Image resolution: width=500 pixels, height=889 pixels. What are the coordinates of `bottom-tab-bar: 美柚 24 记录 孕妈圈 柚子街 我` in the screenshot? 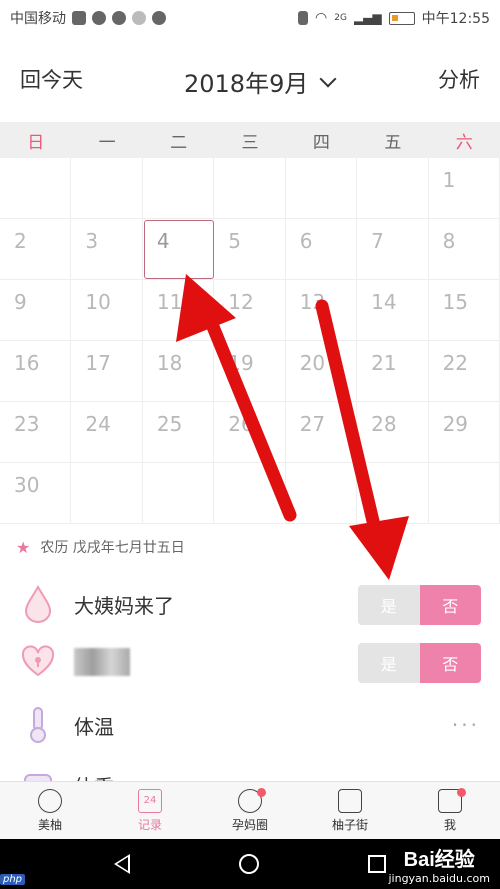 It's located at (250, 810).